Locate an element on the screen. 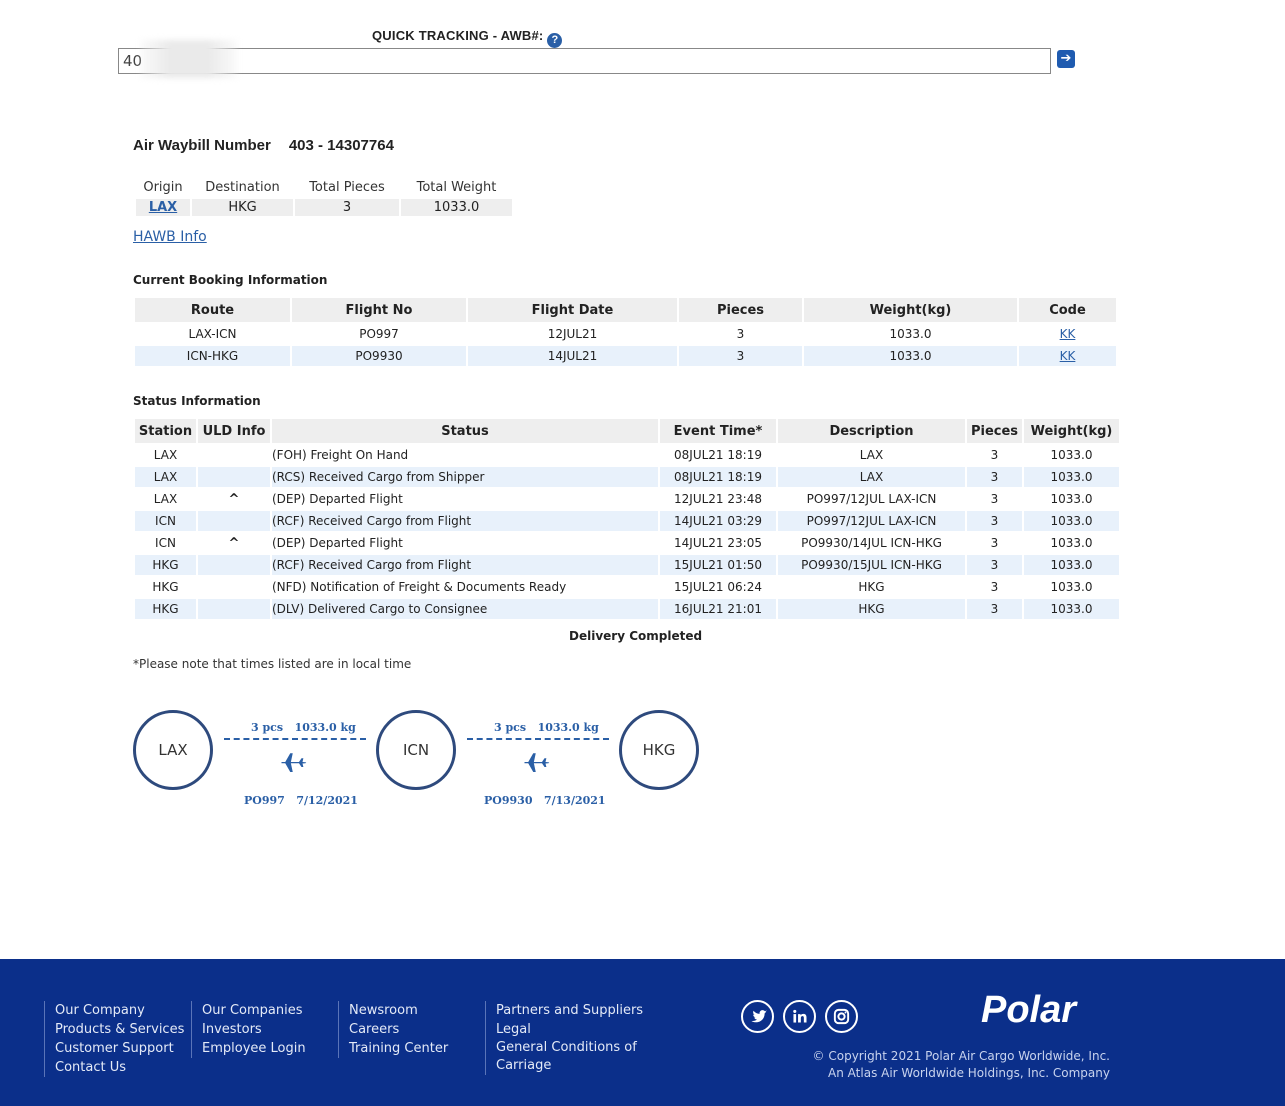 This screenshot has height=1106, width=1285. leg1-flight-no: PO997 is located at coordinates (264, 800).